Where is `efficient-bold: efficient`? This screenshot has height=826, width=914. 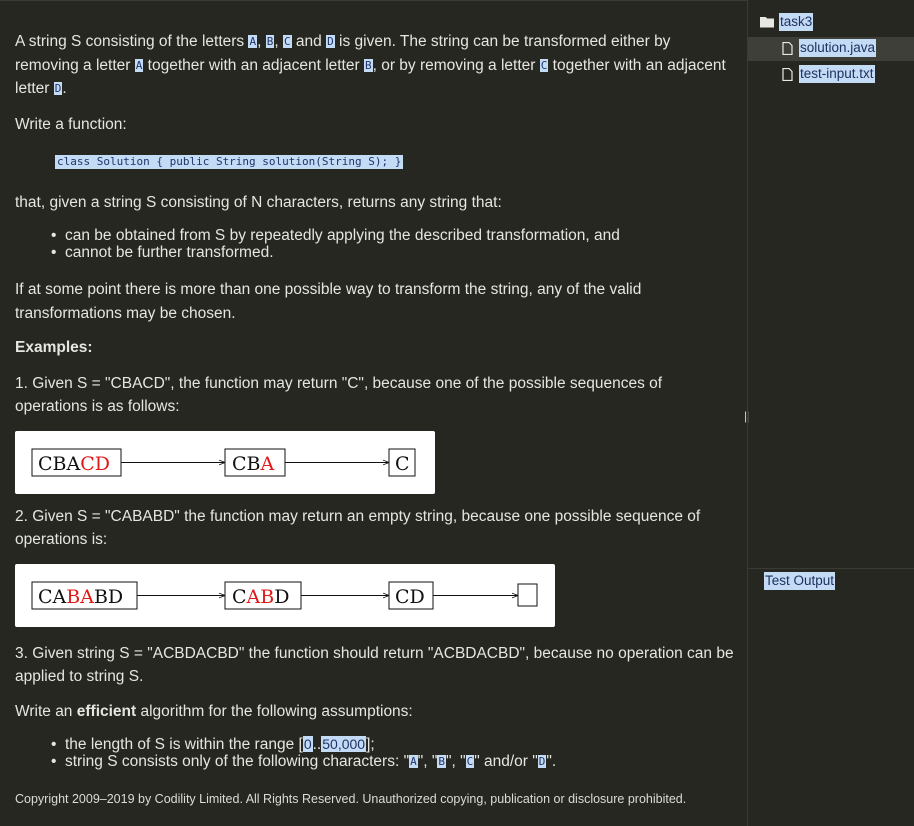 efficient-bold: efficient is located at coordinates (106, 711).